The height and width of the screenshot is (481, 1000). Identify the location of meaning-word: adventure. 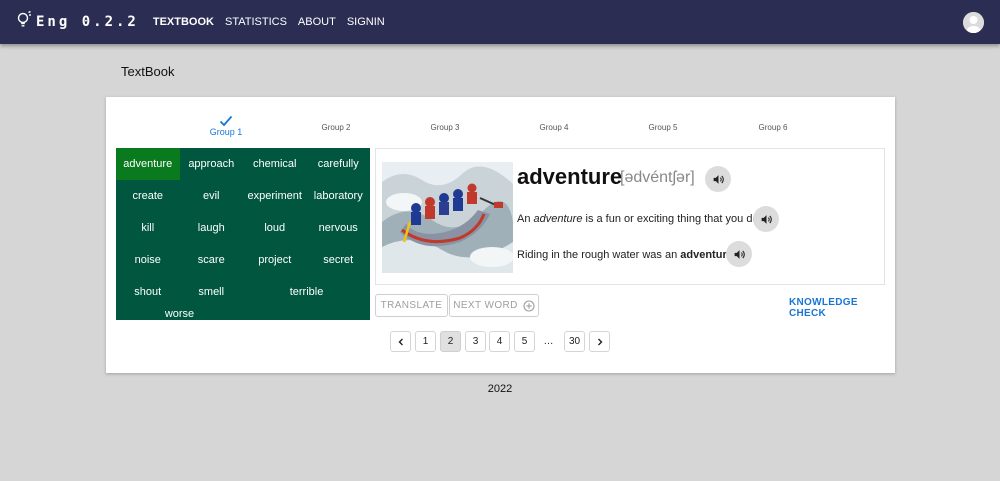
(558, 219).